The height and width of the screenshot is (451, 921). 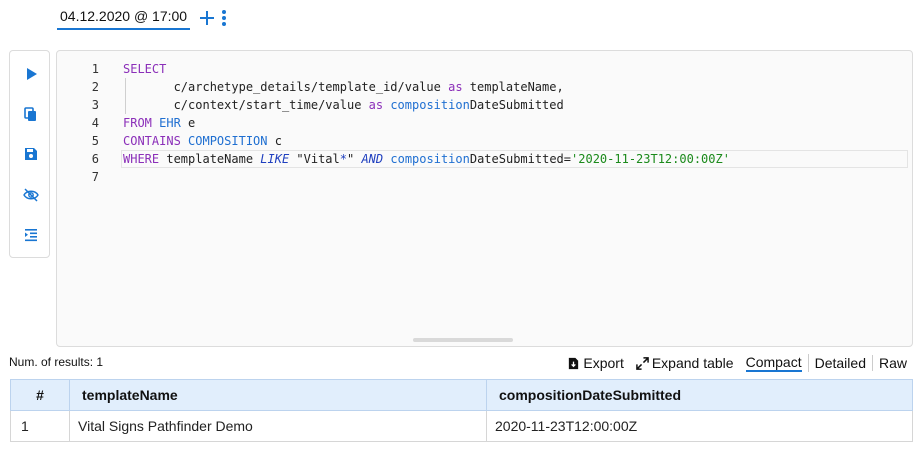 What do you see at coordinates (314, 159) in the screenshot?
I see `code-token: "Vital` at bounding box center [314, 159].